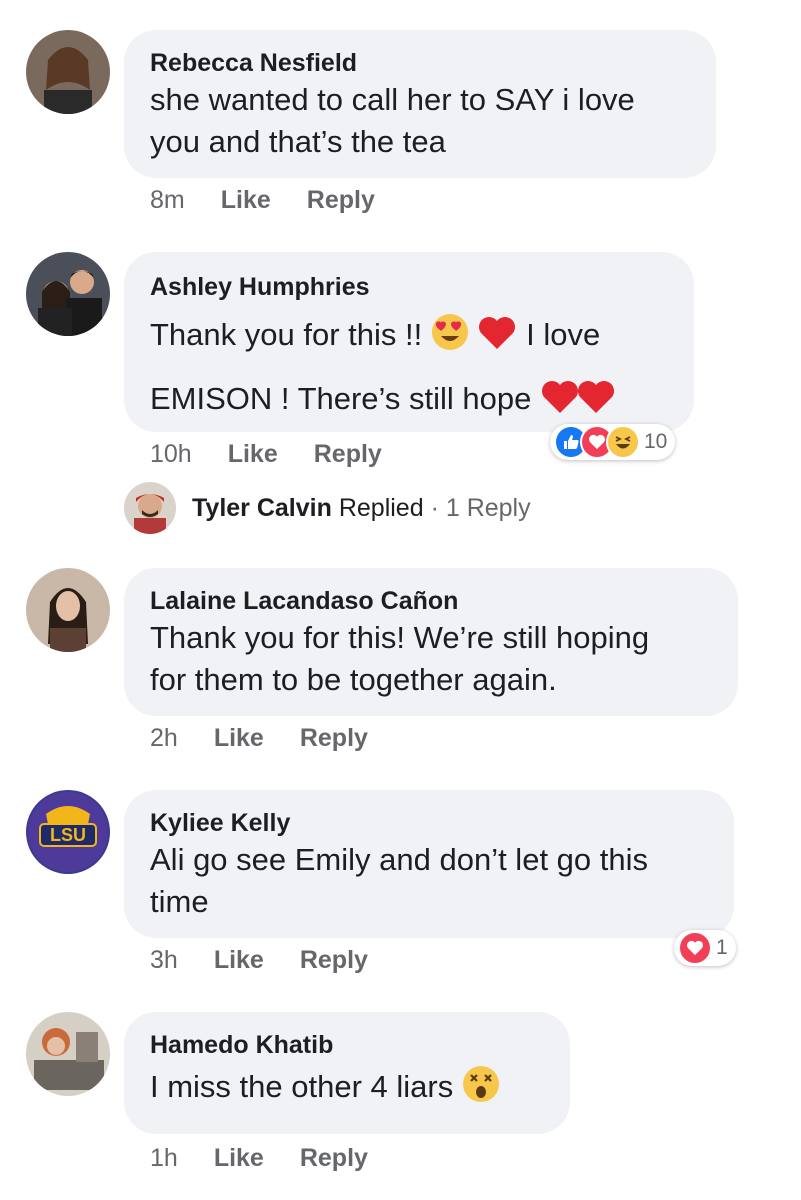 The height and width of the screenshot is (1200, 801). Describe the element at coordinates (695, 948) in the screenshot. I see `love-reaction-icon` at that location.